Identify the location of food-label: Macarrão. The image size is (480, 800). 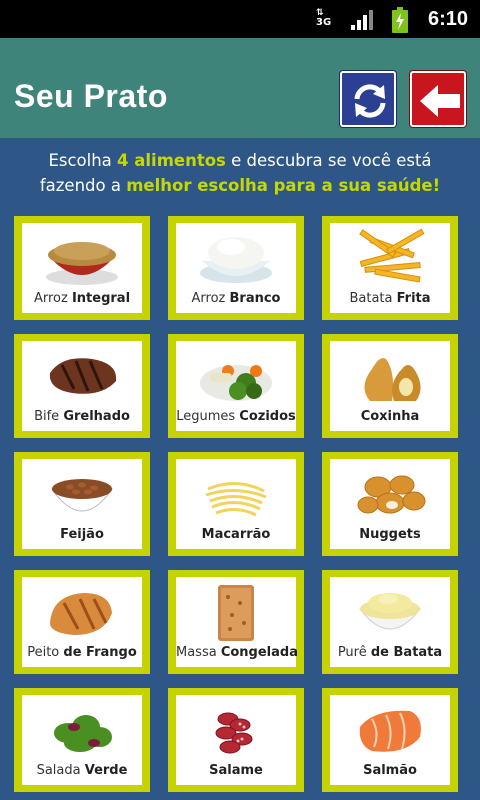
(236, 534).